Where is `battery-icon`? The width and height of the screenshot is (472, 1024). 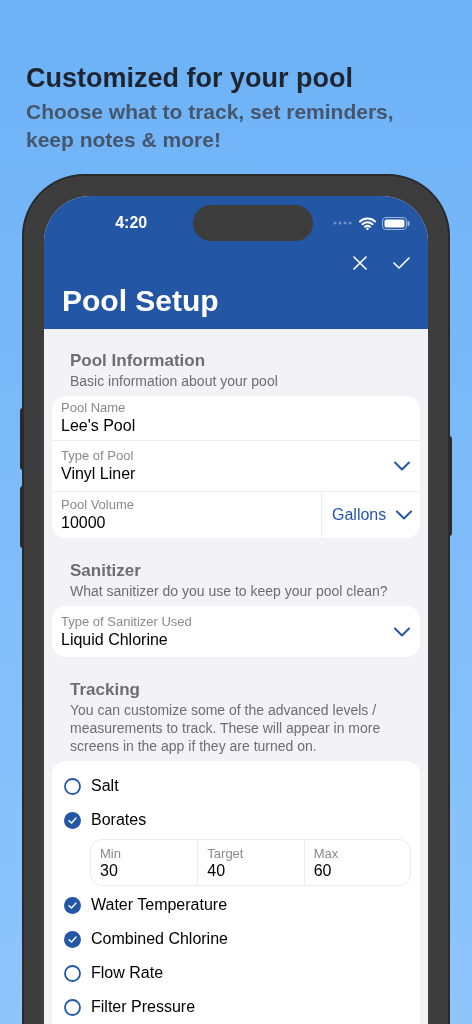
battery-icon is located at coordinates (396, 223).